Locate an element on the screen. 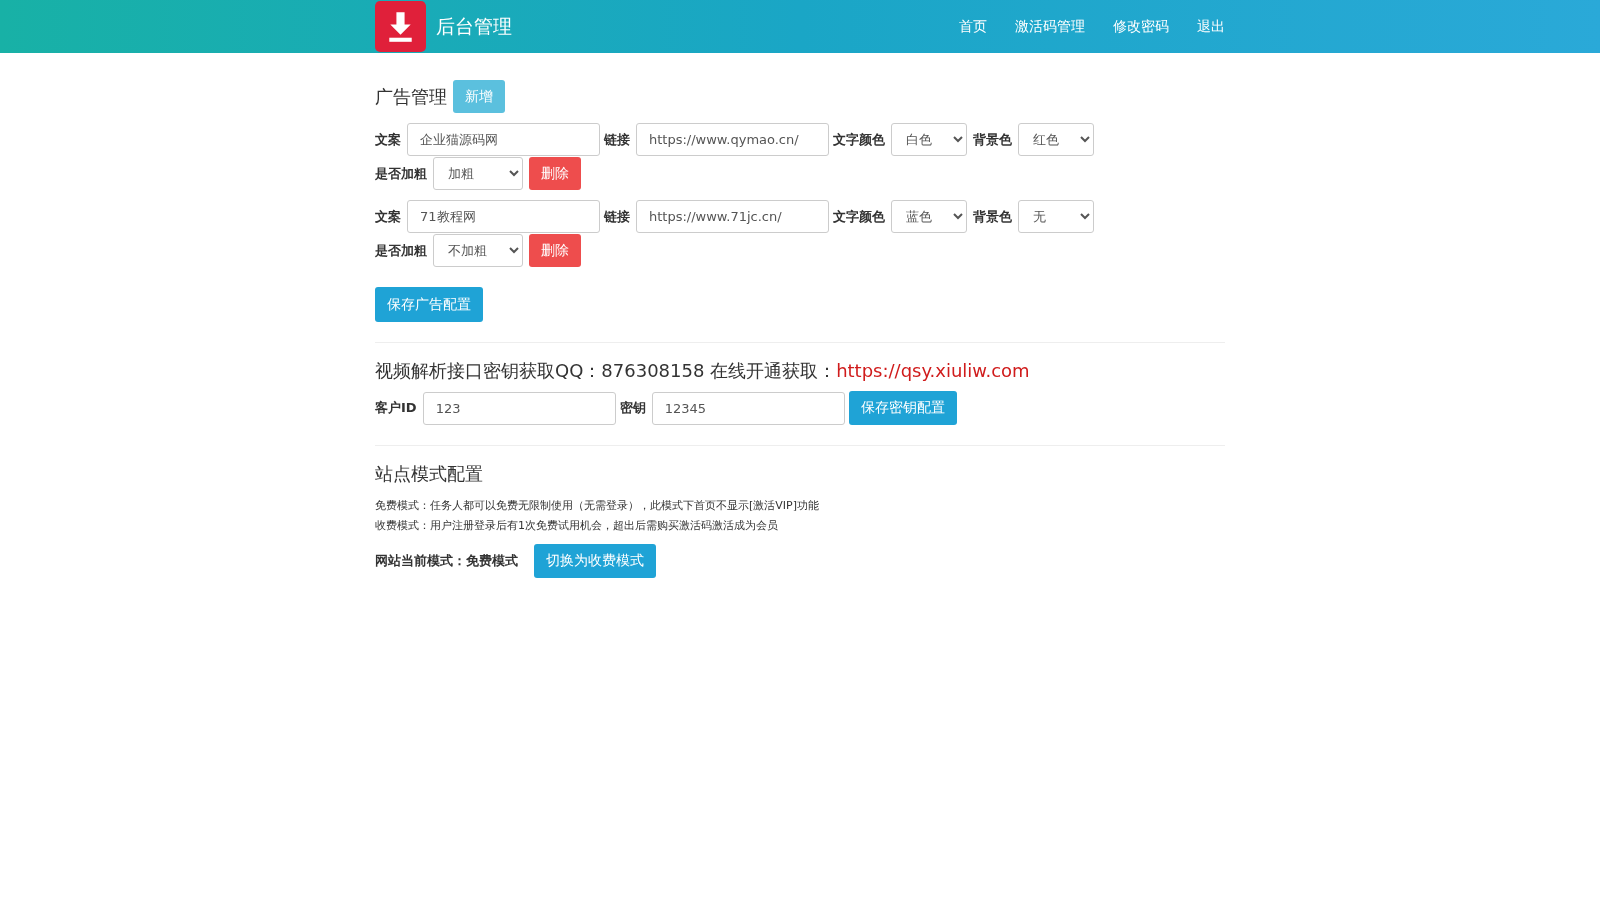  field-label: 客户ID is located at coordinates (396, 408).